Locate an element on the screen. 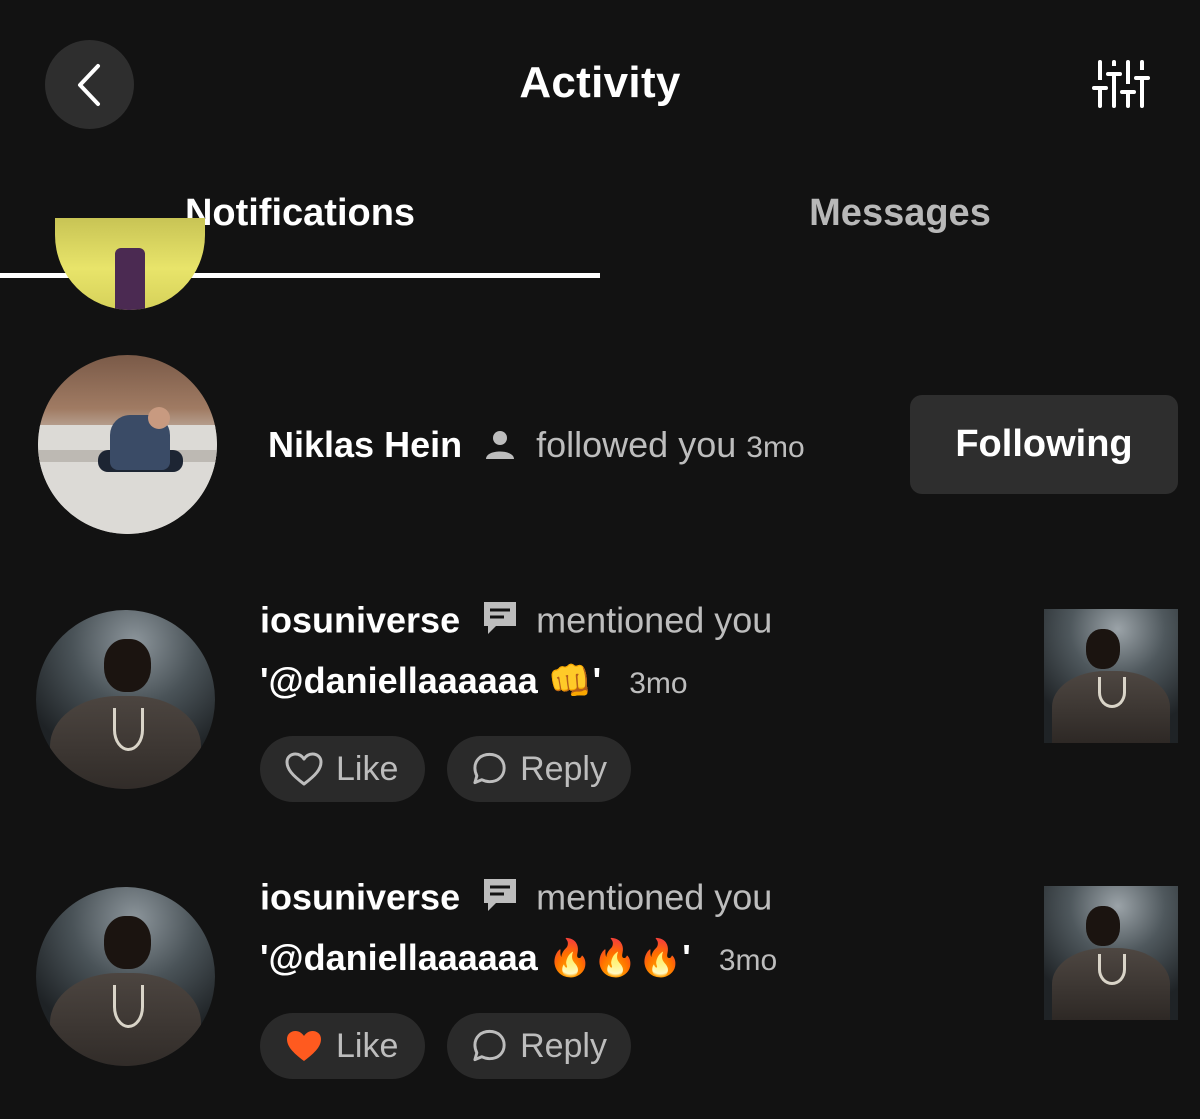 This screenshot has width=1200, height=1119. follow-notification-text: Niklas Hein followed you 3mo is located at coordinates (536, 445).